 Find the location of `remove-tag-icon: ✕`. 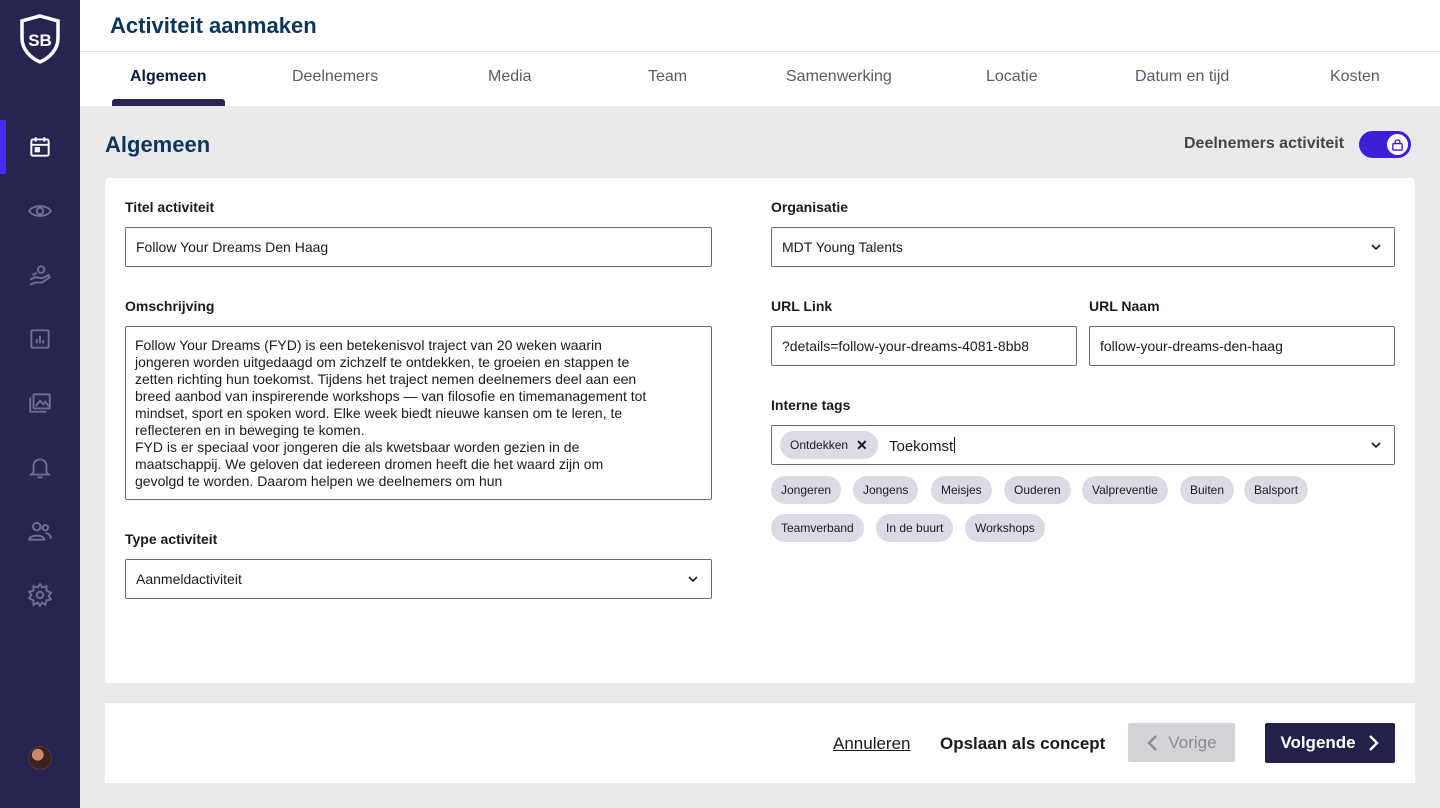

remove-tag-icon: ✕ is located at coordinates (862, 445).